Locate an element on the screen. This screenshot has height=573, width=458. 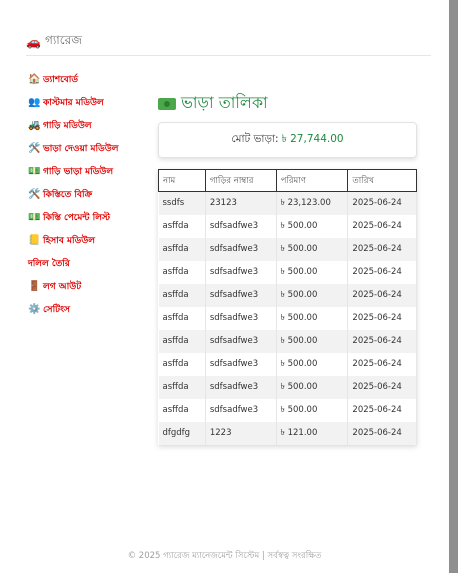
sidebar-item: 📒 হিসাব মডিউল is located at coordinates (88, 240).